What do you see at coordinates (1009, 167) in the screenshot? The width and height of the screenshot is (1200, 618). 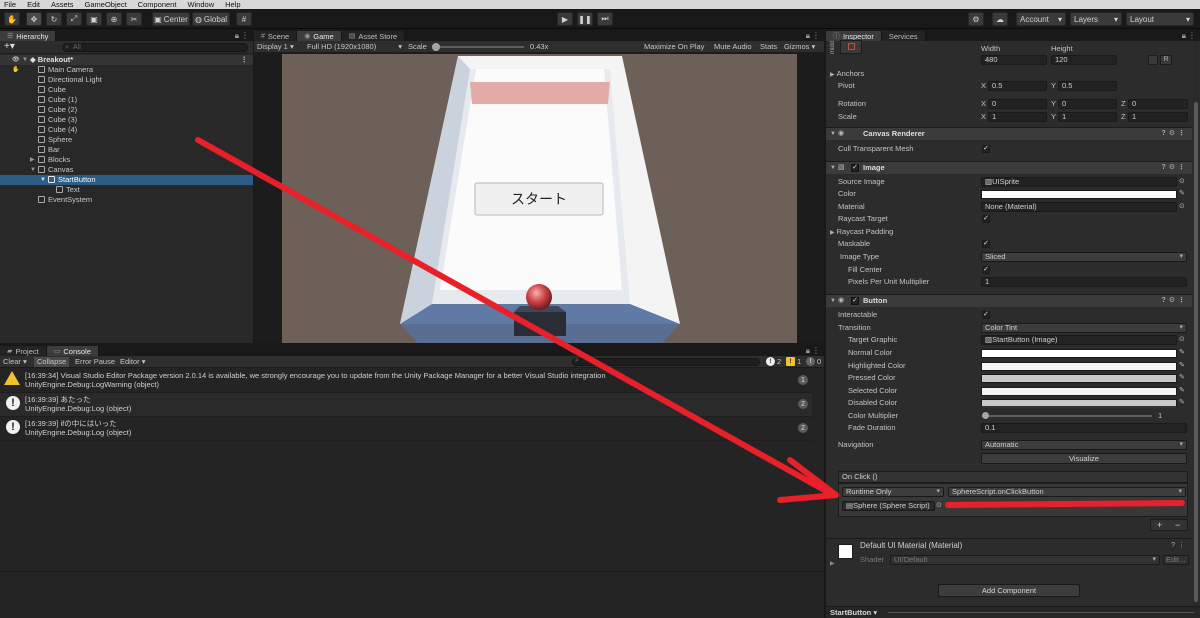 I see `image-component-header: ▼ ▧ ✓ Image ?⚙⋮` at bounding box center [1009, 167].